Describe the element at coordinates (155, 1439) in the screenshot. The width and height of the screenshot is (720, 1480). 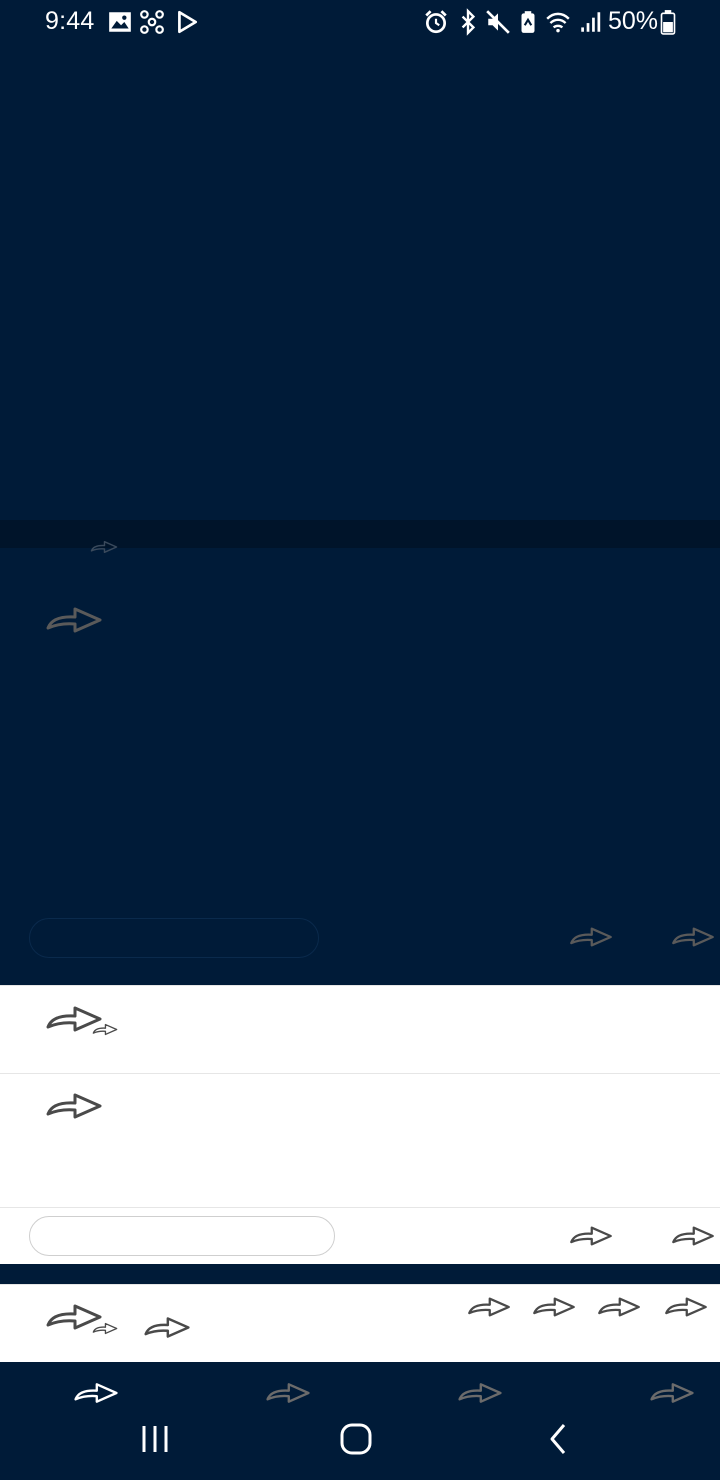
I see `recents-icon` at that location.